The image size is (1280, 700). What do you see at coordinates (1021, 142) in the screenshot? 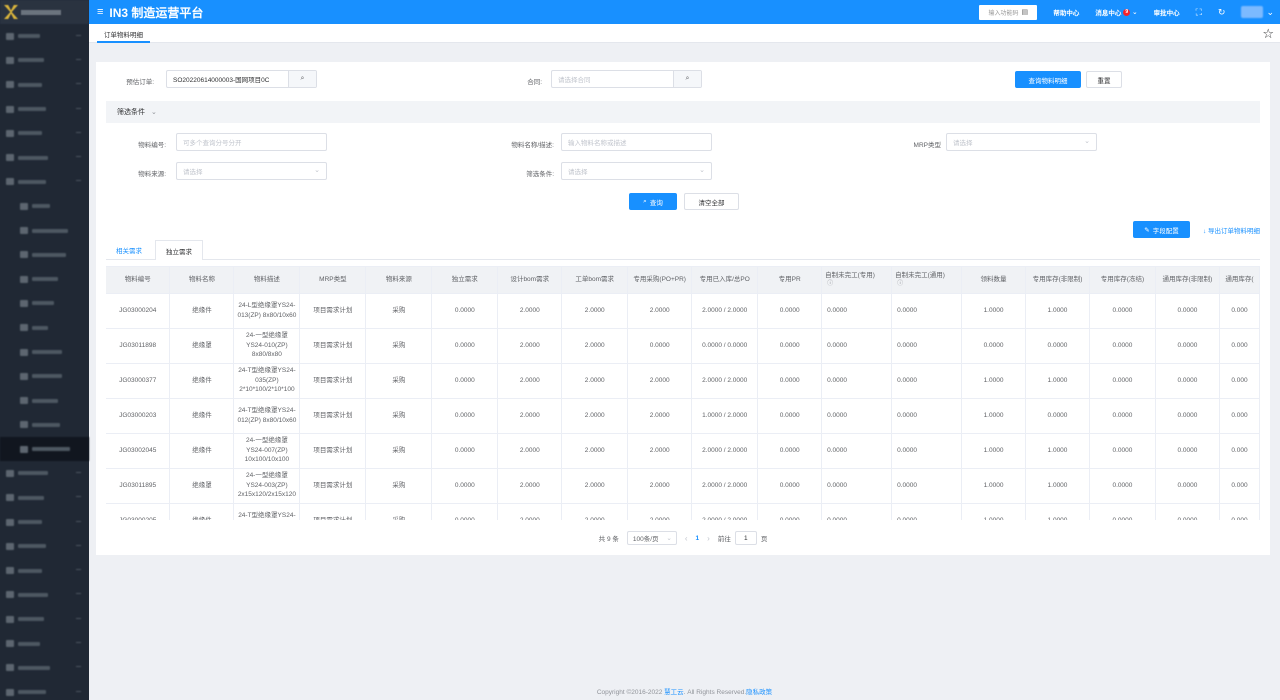
I see `mrp-type-select: 请选择 ⌄` at bounding box center [1021, 142].